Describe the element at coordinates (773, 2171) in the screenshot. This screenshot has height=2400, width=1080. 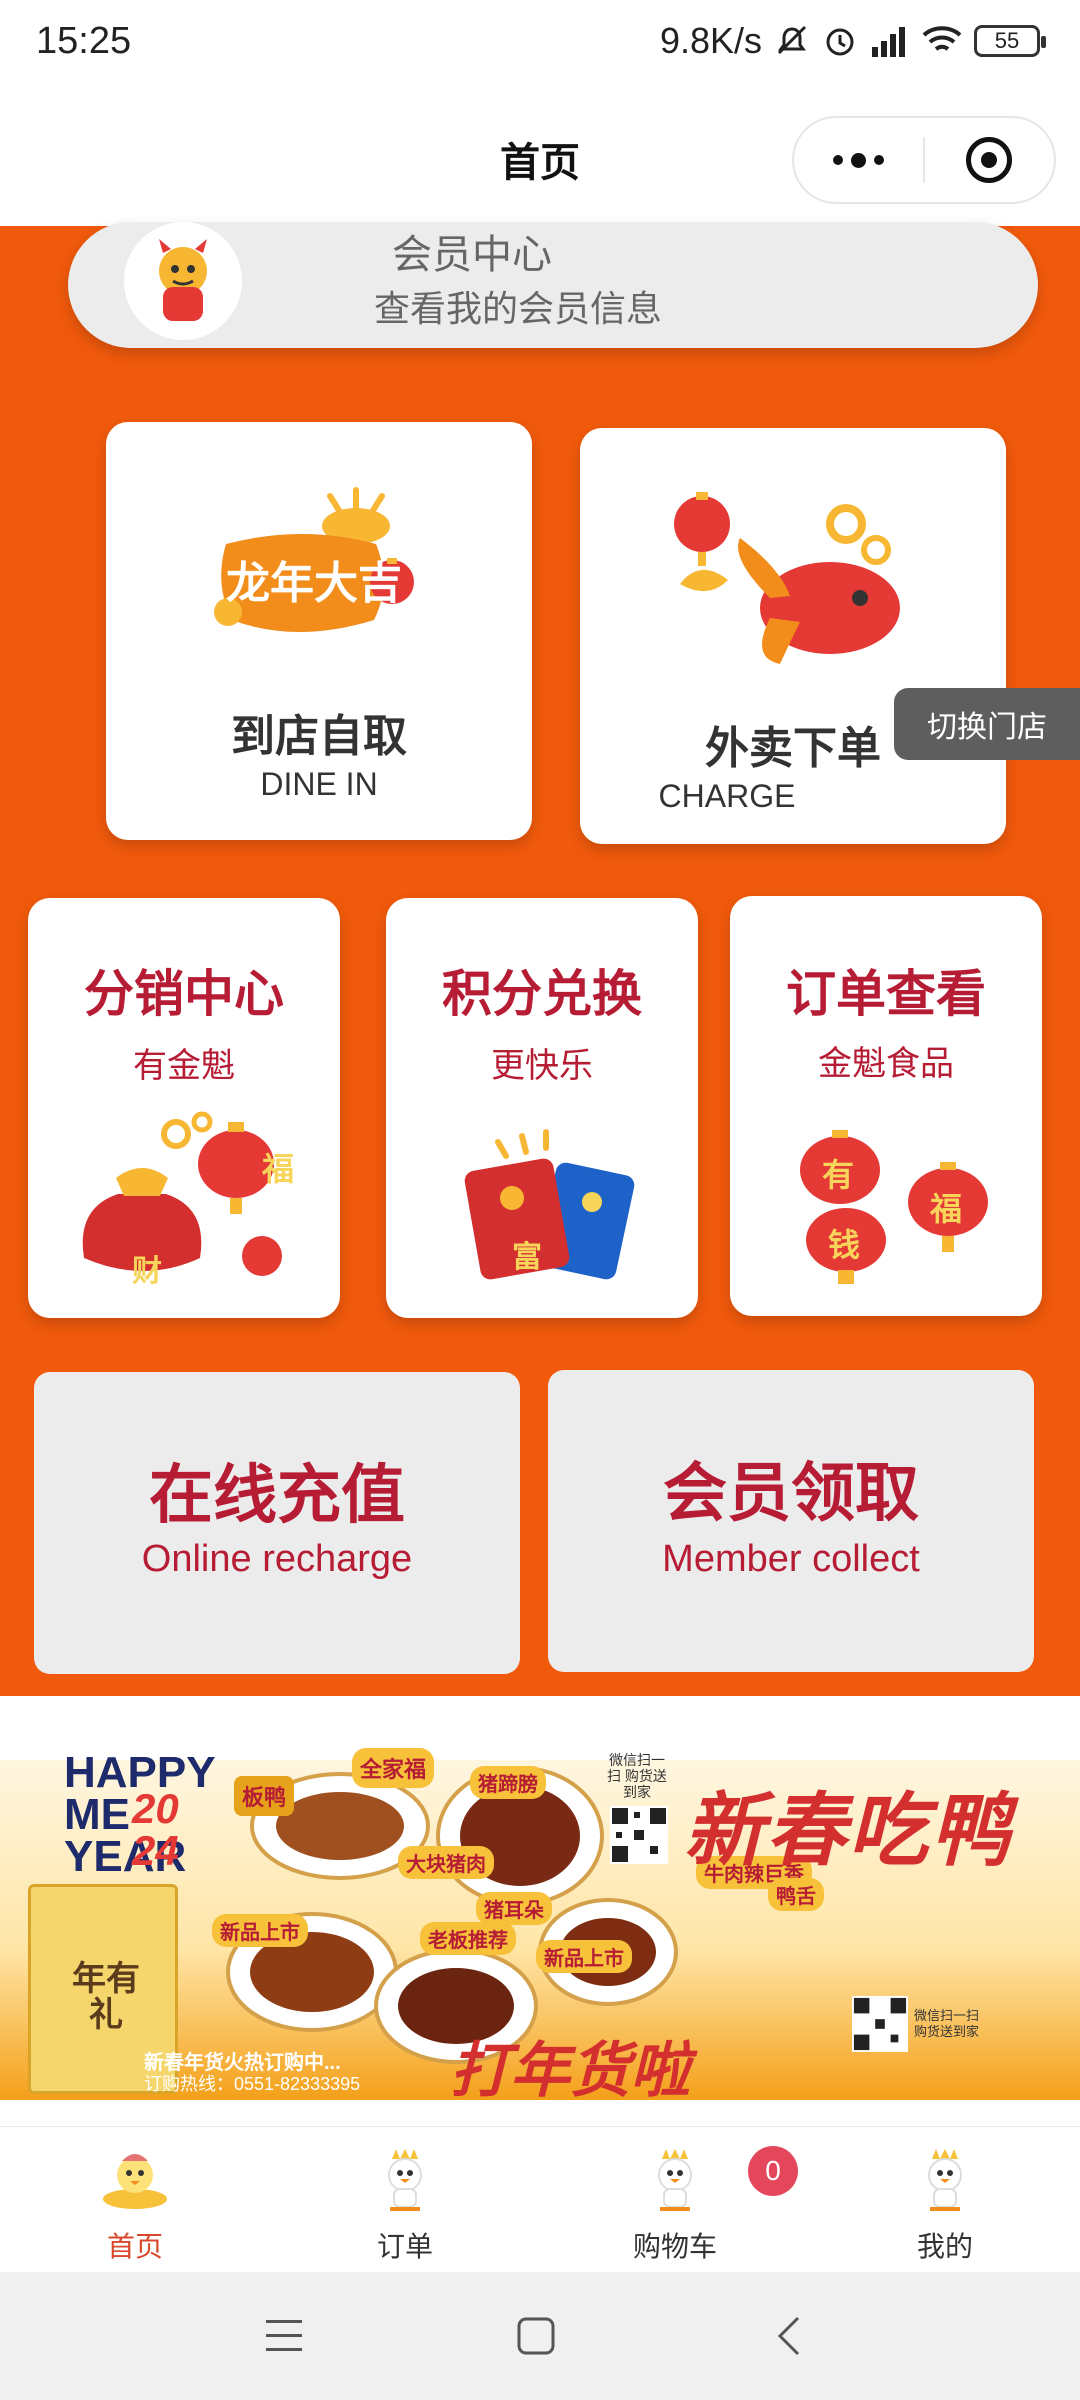
I see `cart-count-badge: 0` at that location.